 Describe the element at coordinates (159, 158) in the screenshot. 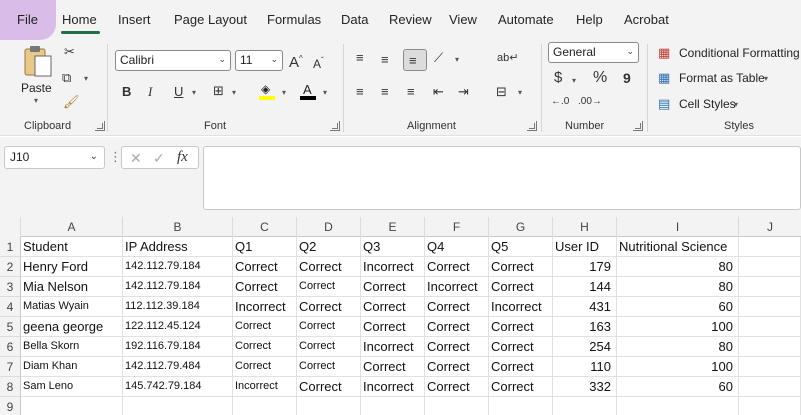

I see `confirm-icon: ✓` at that location.